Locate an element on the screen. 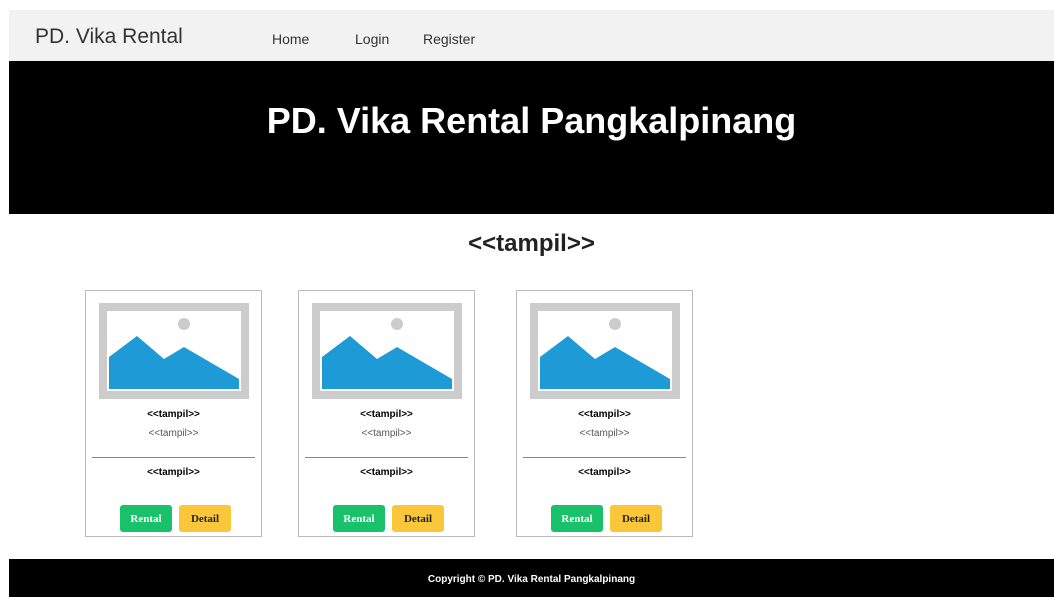  hero-title: PD. Vika Rental Pangkalpinang is located at coordinates (531, 120).